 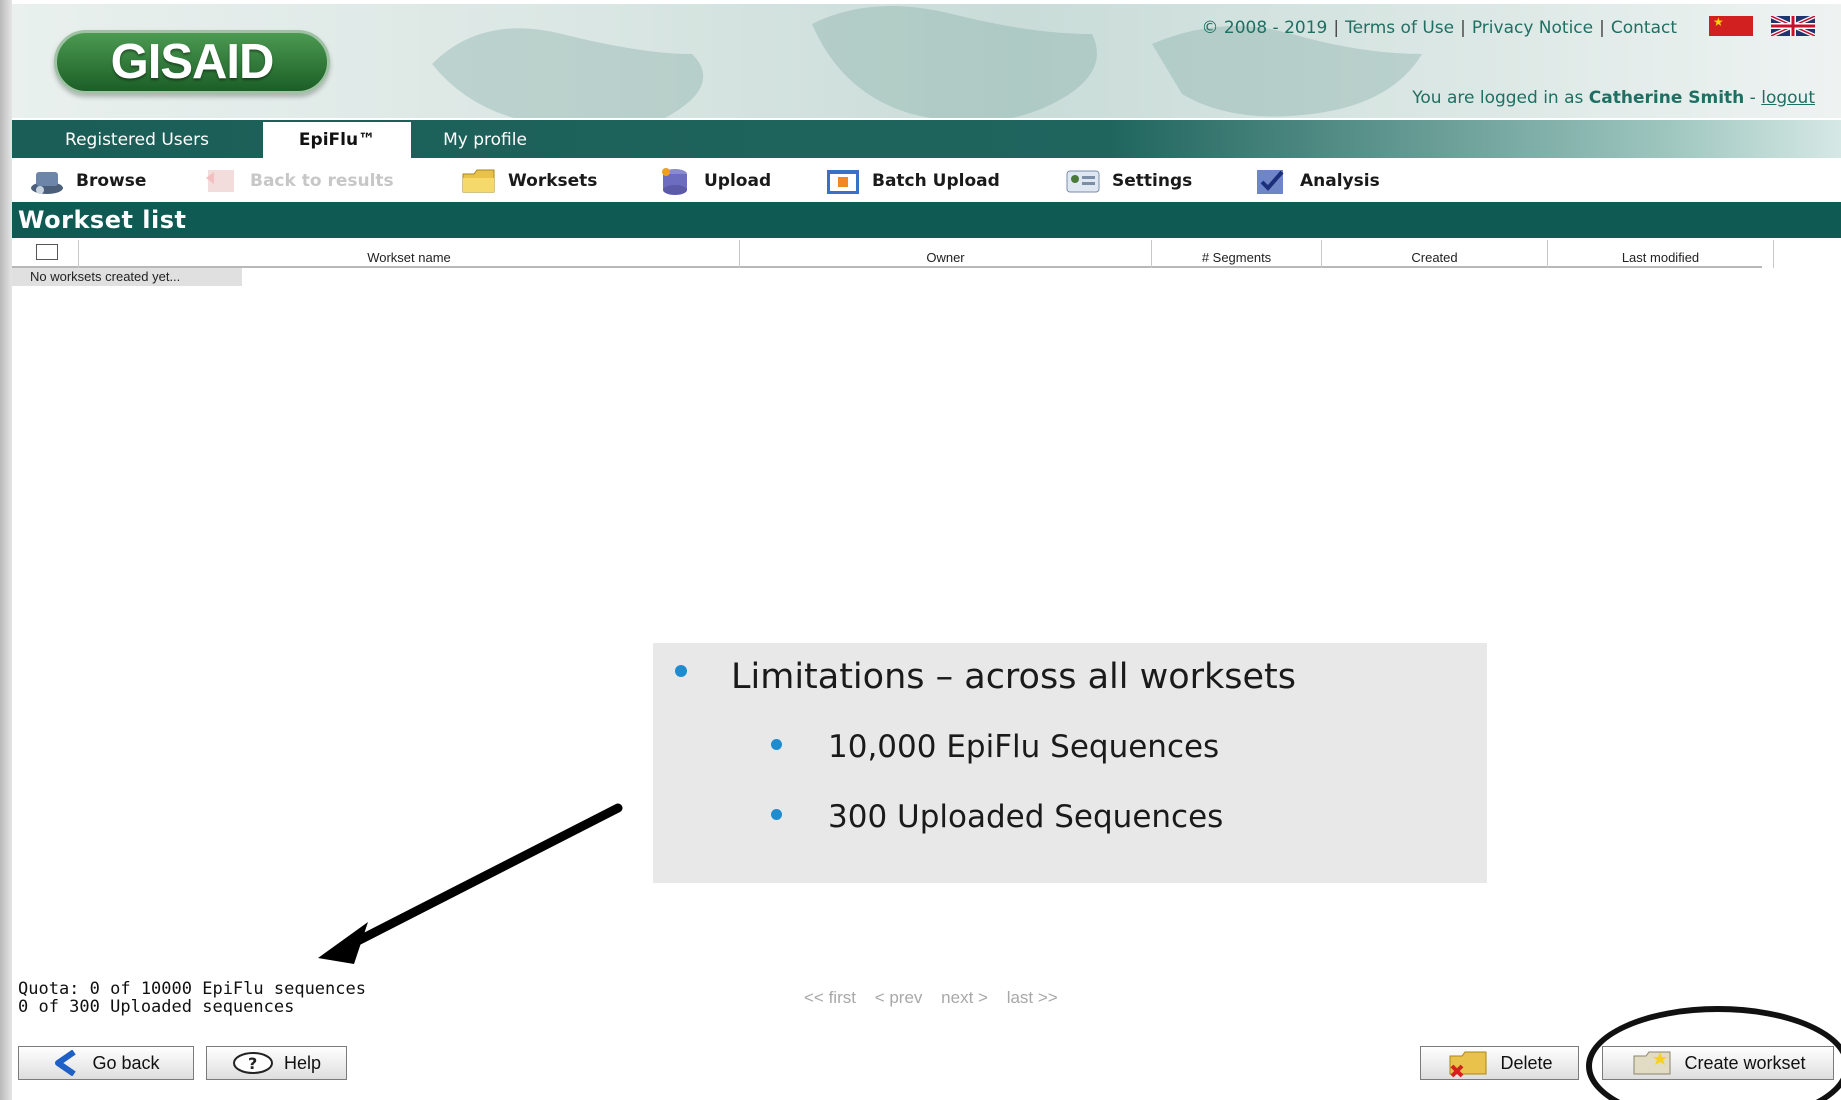 What do you see at coordinates (926, 220) in the screenshot?
I see `workset-list-title: Workset list` at bounding box center [926, 220].